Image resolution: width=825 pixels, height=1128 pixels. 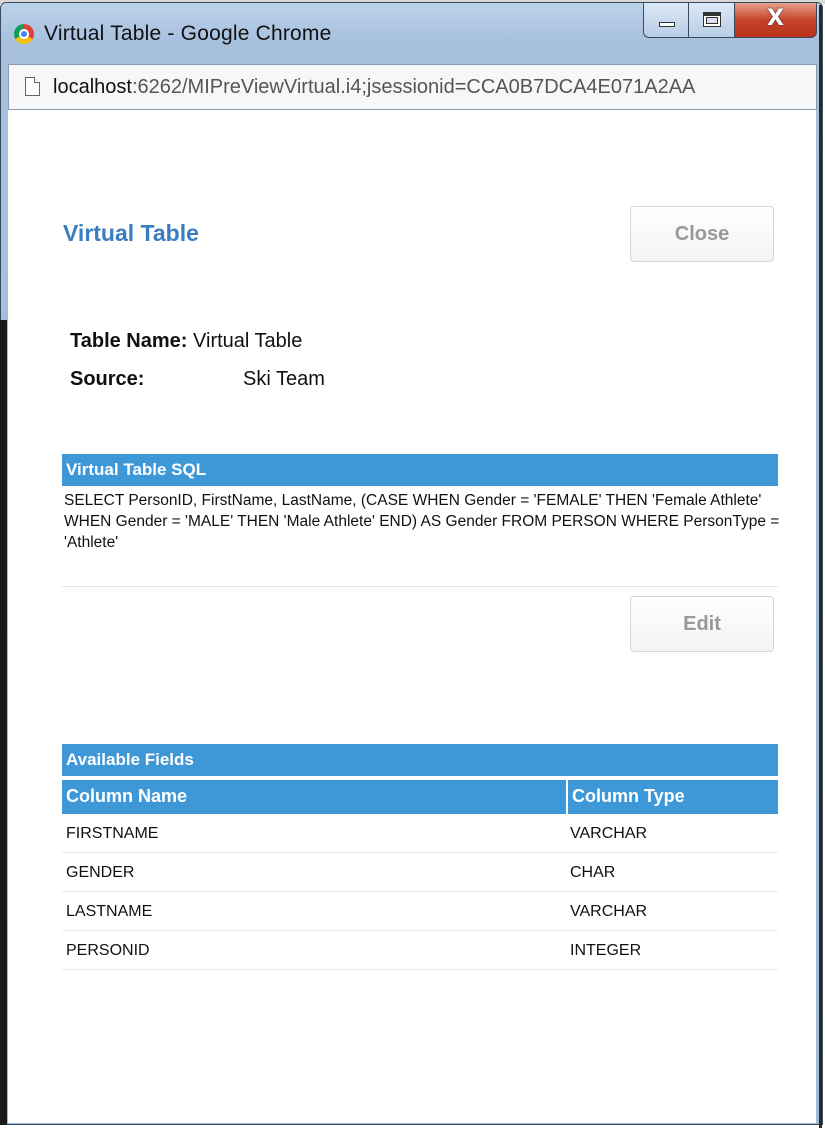 I want to click on table-row: LASTNAME VARCHAR, so click(x=420, y=911).